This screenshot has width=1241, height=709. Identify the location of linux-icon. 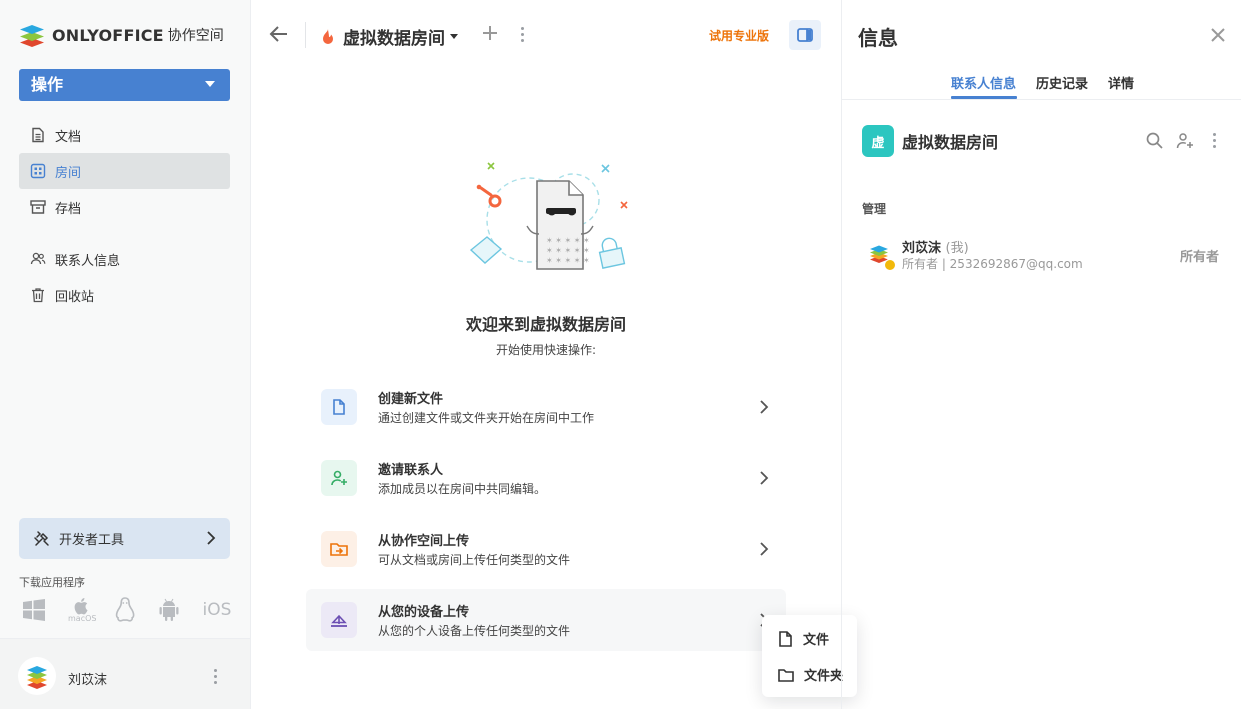
(125, 610).